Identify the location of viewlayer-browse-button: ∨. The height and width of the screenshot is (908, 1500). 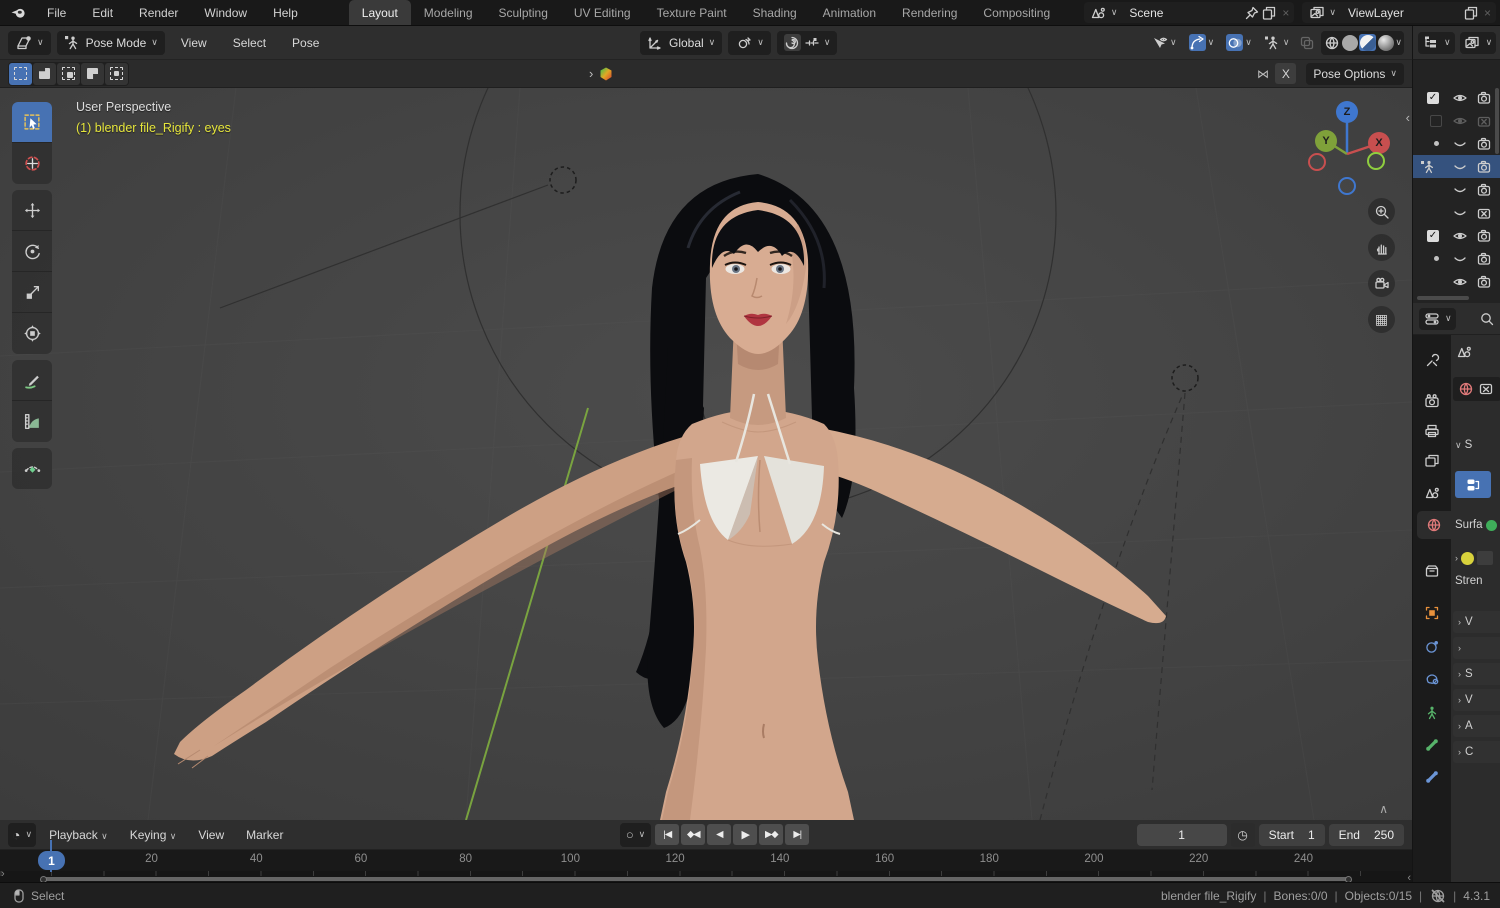
(1322, 12).